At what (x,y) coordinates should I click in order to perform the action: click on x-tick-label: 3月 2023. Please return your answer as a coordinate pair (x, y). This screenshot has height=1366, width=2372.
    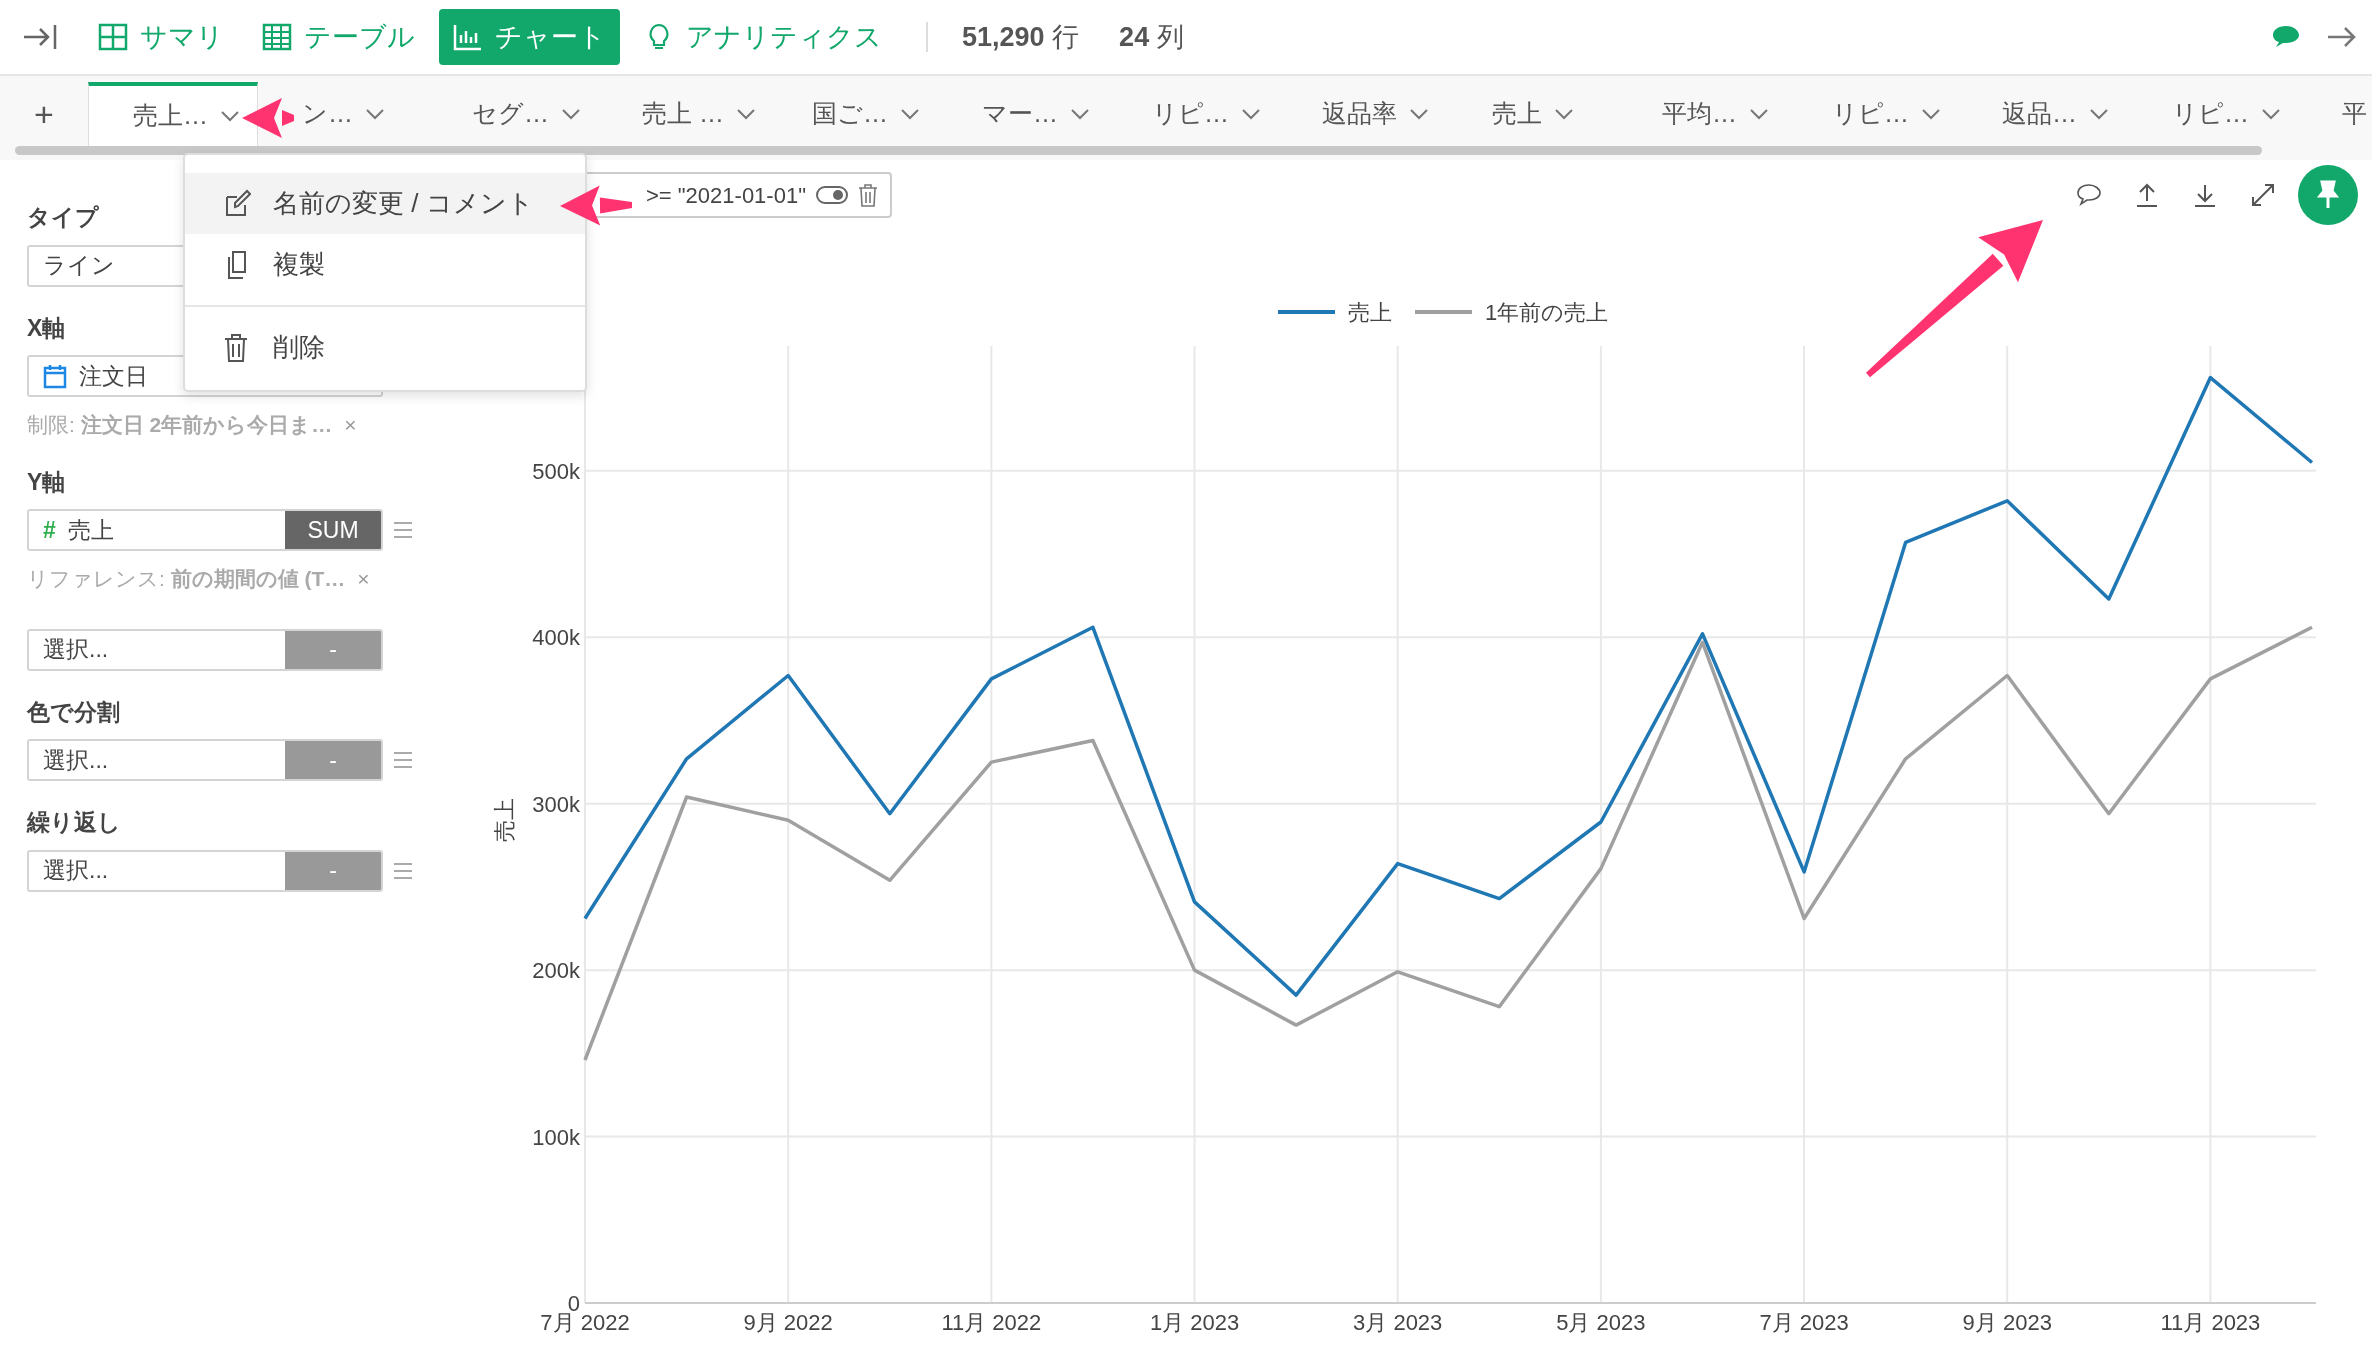
    Looking at the image, I should click on (1398, 1322).